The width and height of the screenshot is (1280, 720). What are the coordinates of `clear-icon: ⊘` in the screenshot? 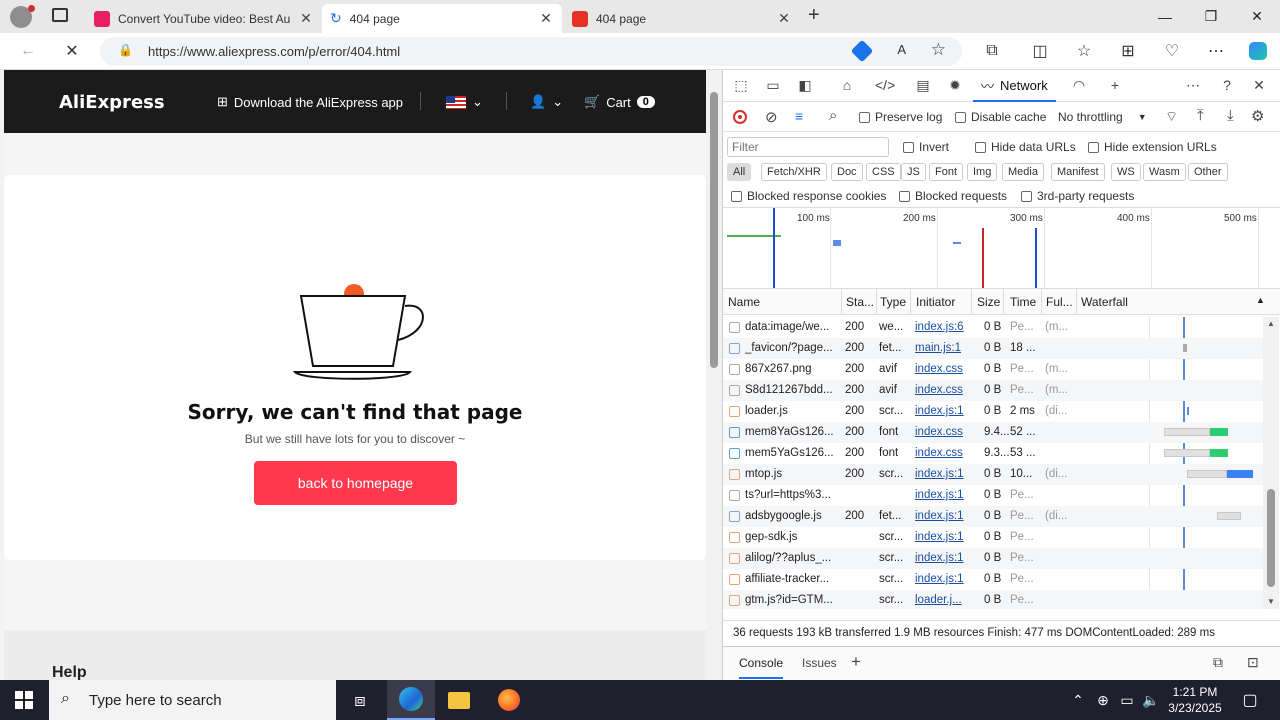 It's located at (771, 117).